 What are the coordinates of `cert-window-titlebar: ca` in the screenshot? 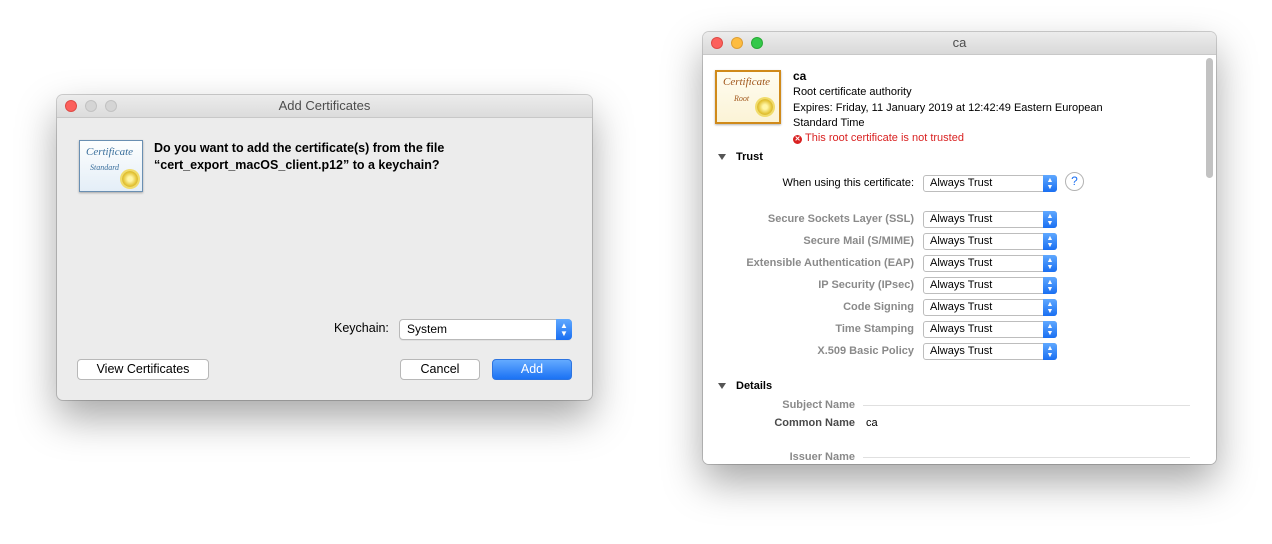 It's located at (959, 43).